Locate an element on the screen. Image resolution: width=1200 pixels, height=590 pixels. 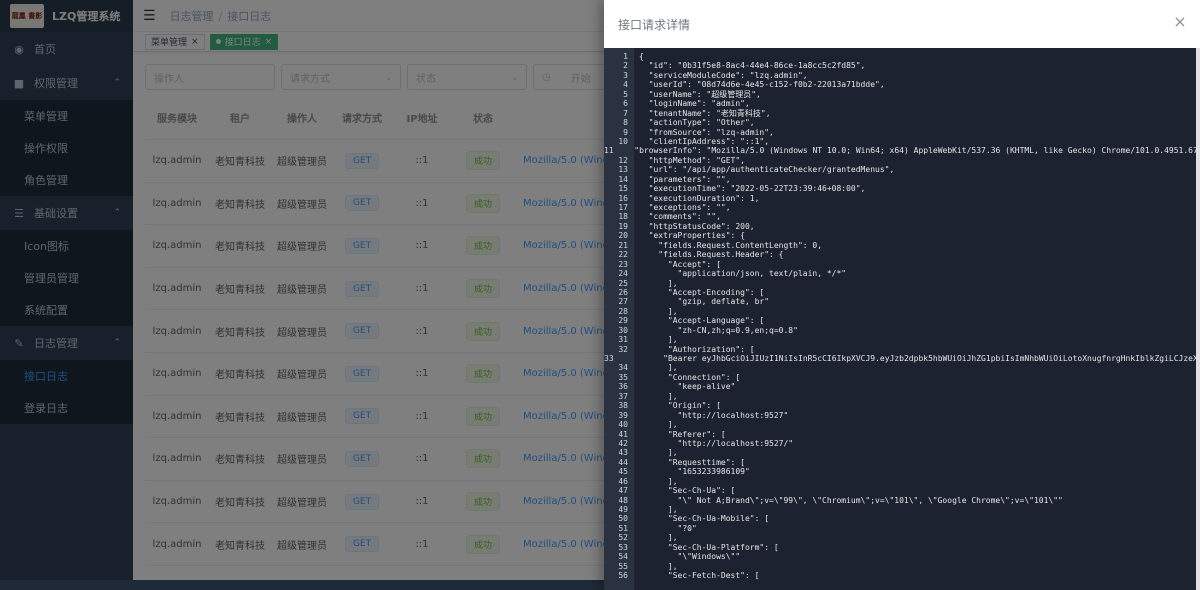
code-text: "Accept-Language": [ is located at coordinates (702, 321).